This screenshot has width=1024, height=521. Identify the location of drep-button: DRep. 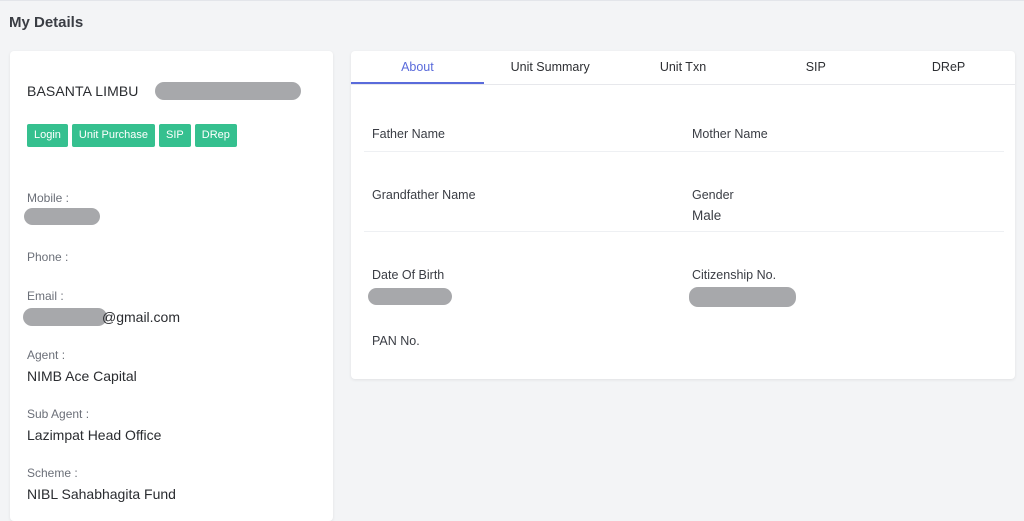
(215, 135).